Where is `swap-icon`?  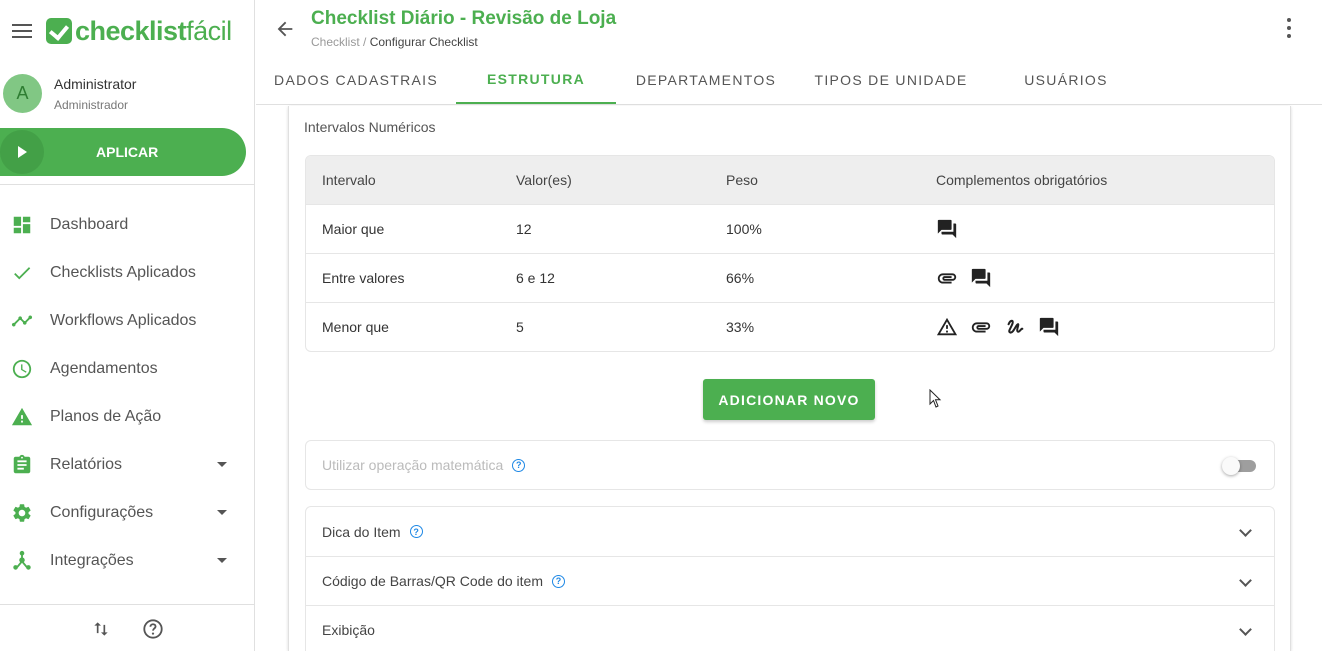 swap-icon is located at coordinates (101, 629).